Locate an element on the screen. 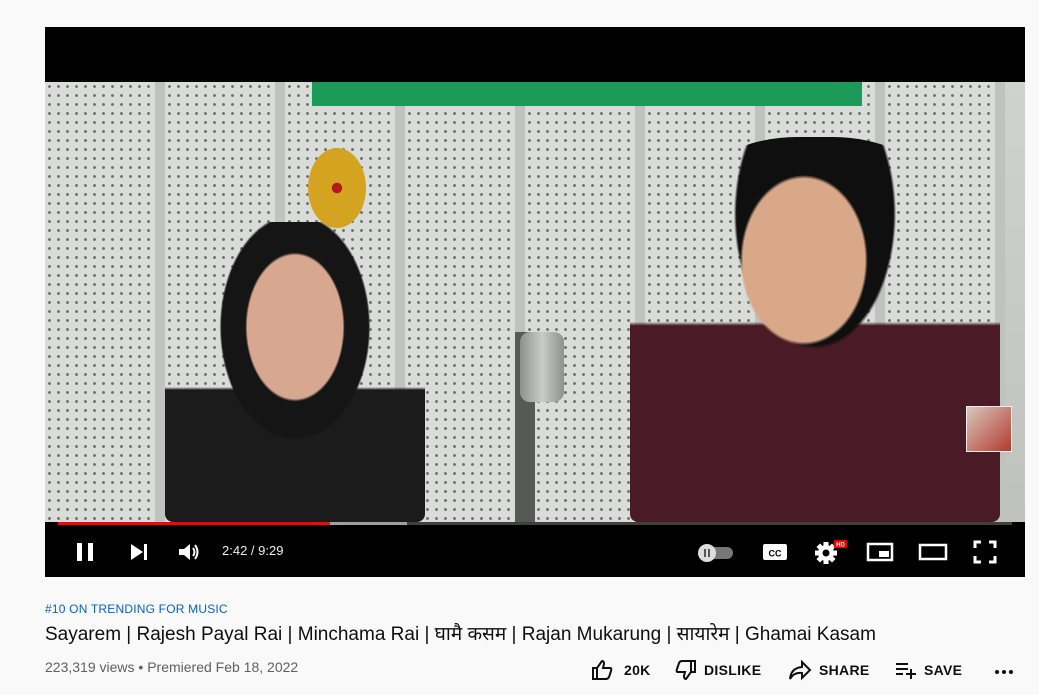 The height and width of the screenshot is (695, 1039). autoplay-toggle-icon is located at coordinates (715, 553).